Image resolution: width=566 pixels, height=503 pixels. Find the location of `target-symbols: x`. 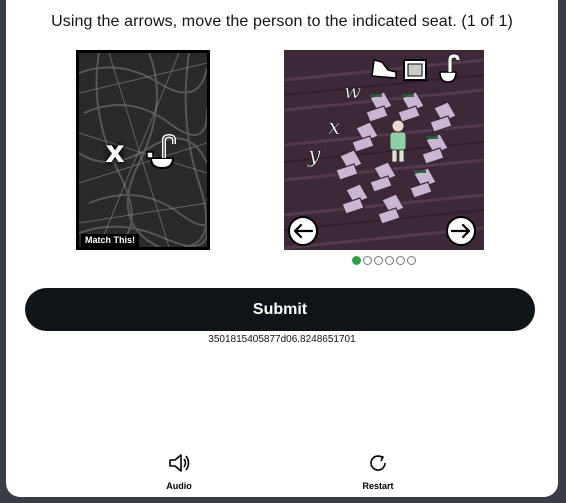

target-symbols: x is located at coordinates (143, 152).